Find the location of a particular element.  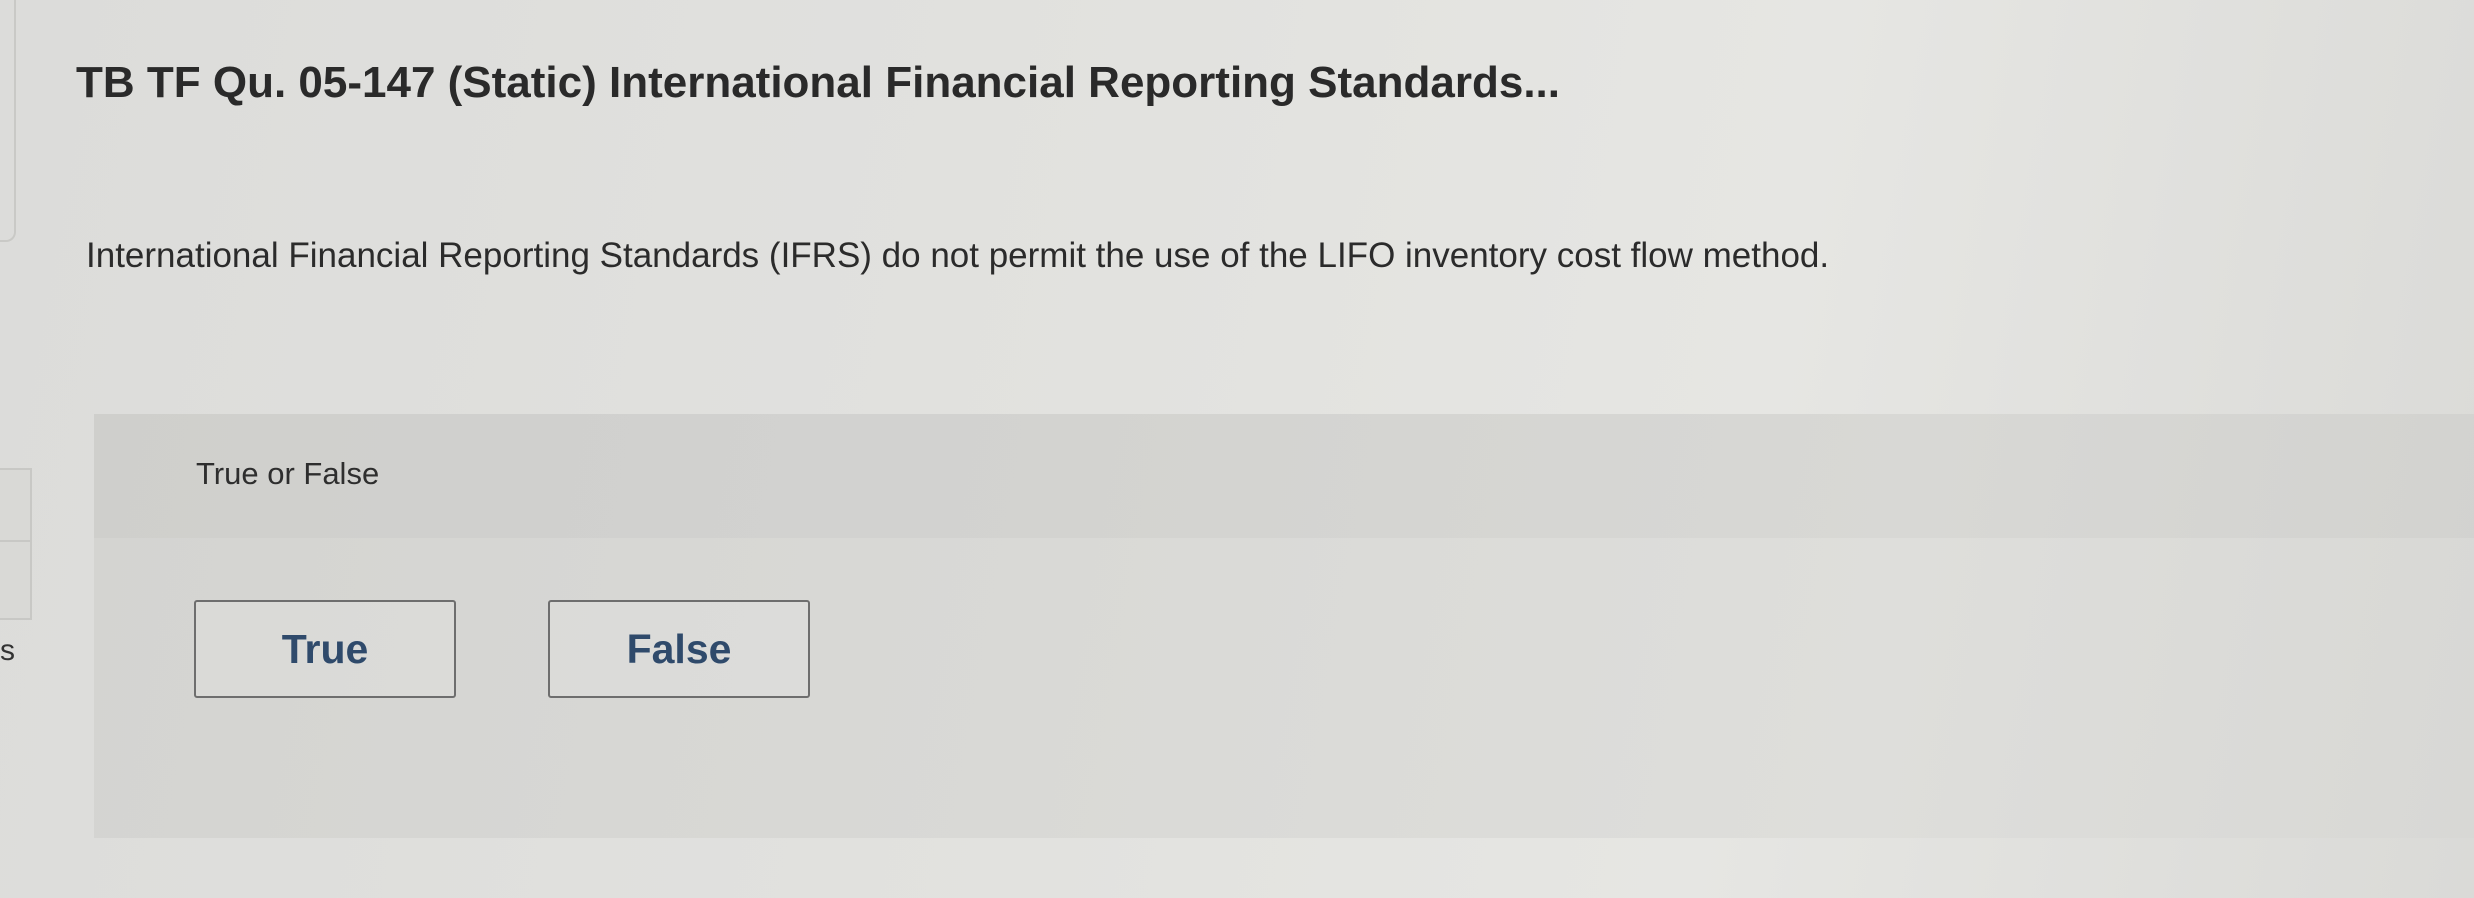

answer-panel-header: True or False is located at coordinates (1284, 476).